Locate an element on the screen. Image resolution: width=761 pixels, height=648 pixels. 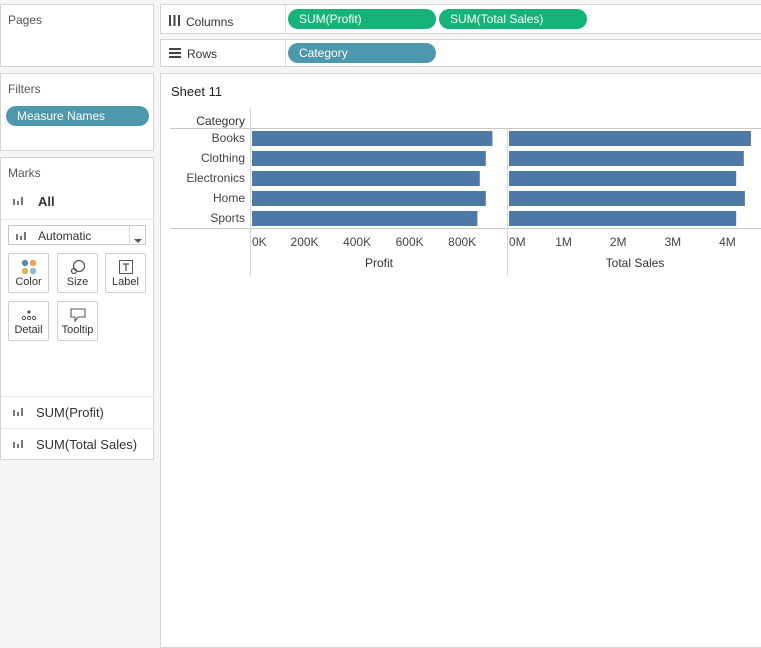
axis-tick-label: 0K is located at coordinates (259, 242).